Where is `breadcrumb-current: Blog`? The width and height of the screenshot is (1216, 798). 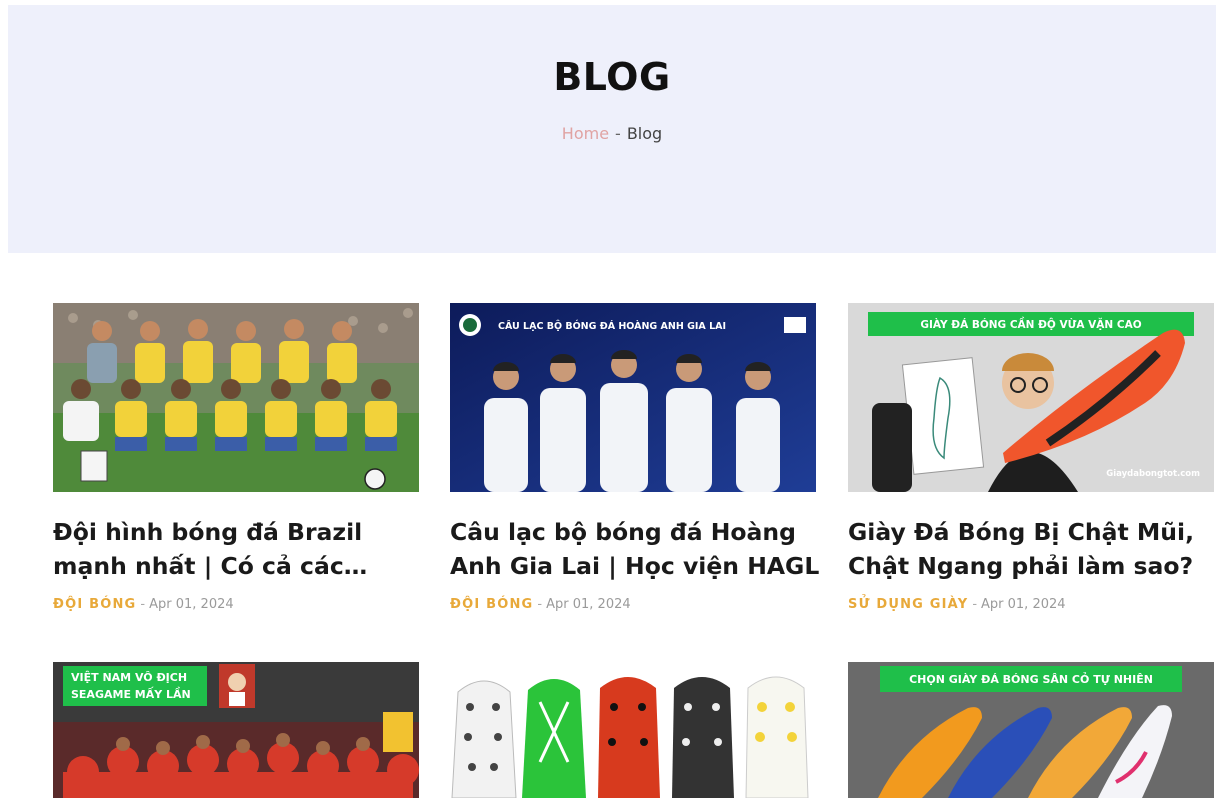 breadcrumb-current: Blog is located at coordinates (644, 133).